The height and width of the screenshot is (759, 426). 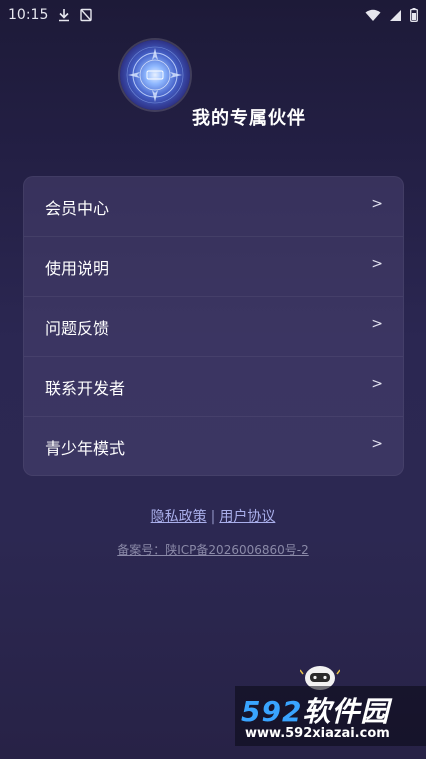 What do you see at coordinates (272, 711) in the screenshot?
I see `watermark-brand-num: 592` at bounding box center [272, 711].